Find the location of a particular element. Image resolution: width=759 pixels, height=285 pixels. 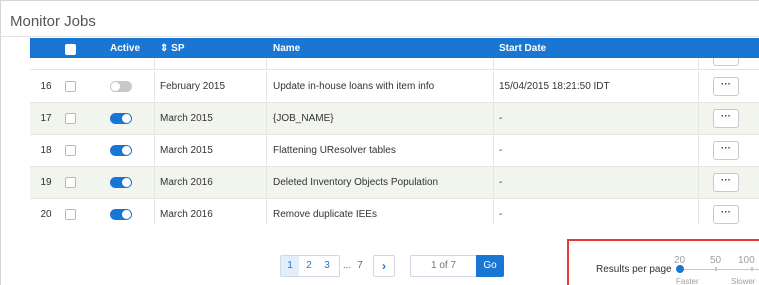

top-border is located at coordinates (379, 0).